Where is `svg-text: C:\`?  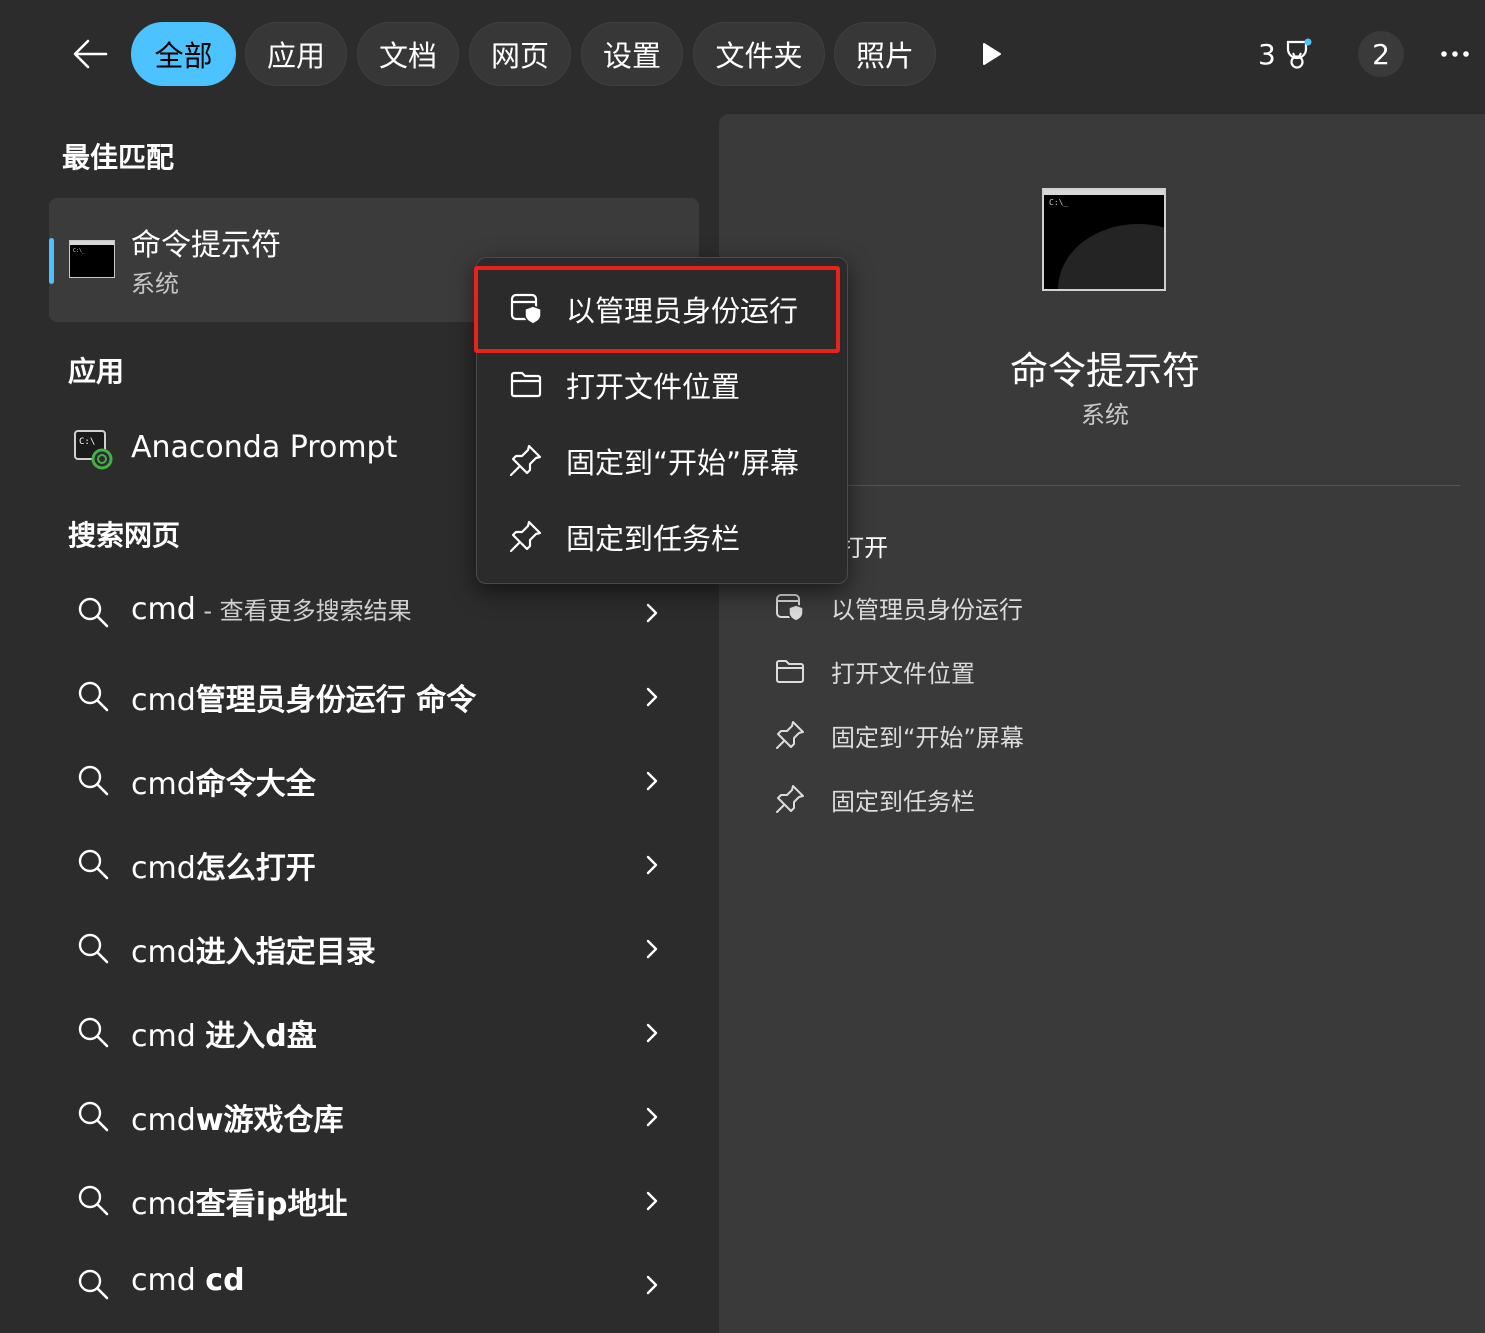
svg-text: C:\ is located at coordinates (87, 442).